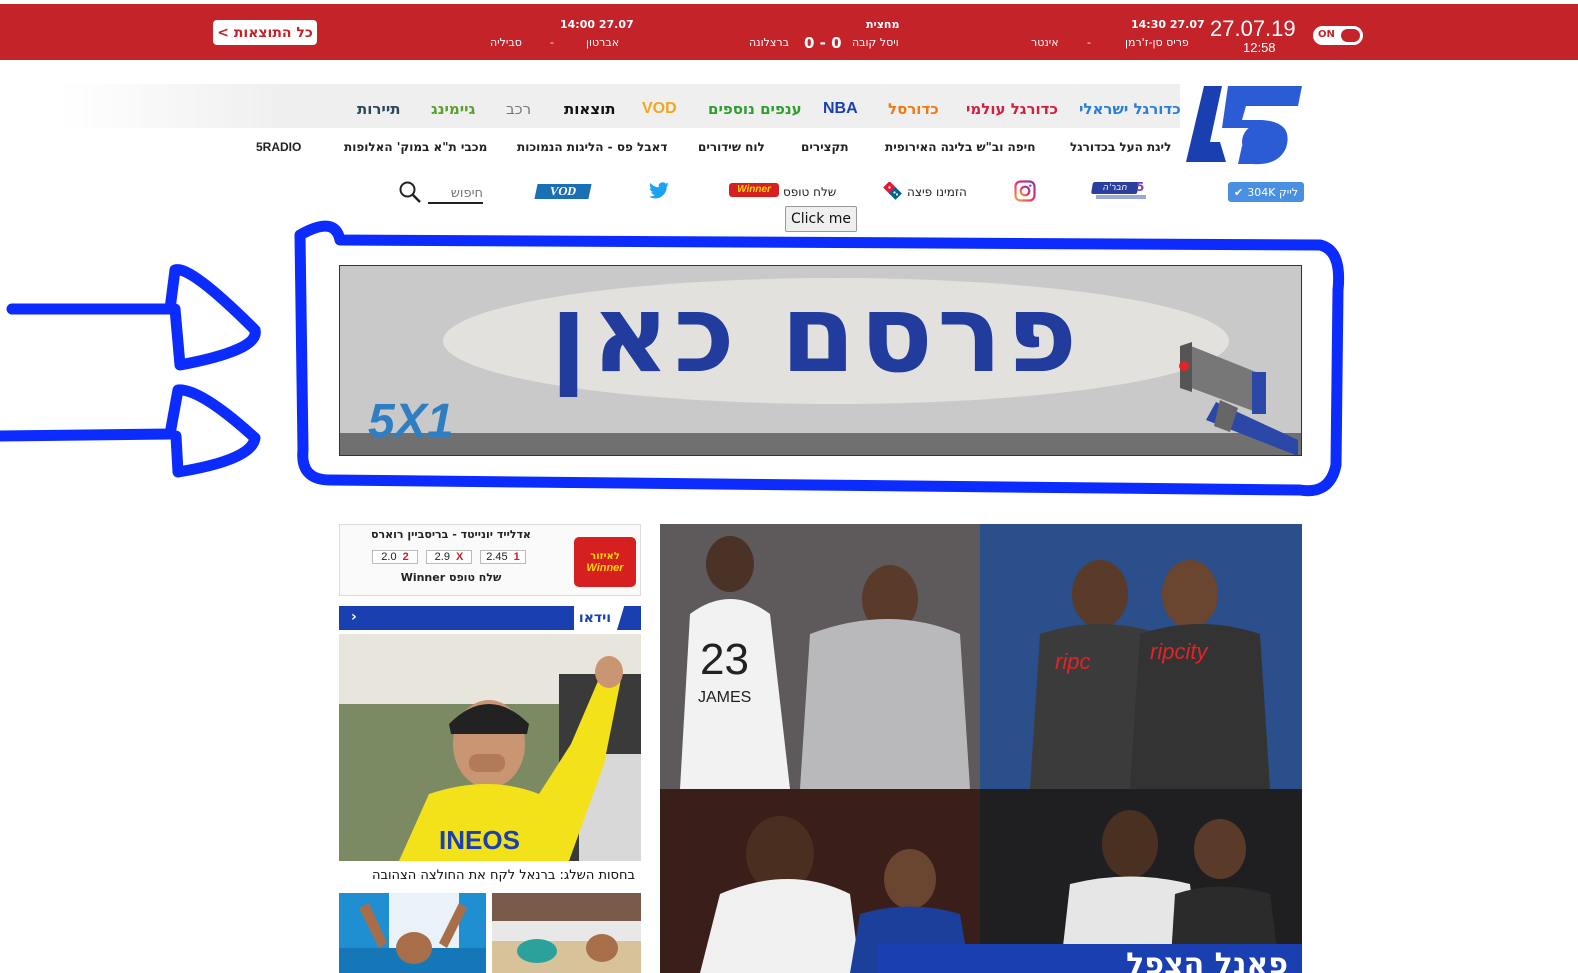  I want to click on odd-label: 1, so click(516, 557).